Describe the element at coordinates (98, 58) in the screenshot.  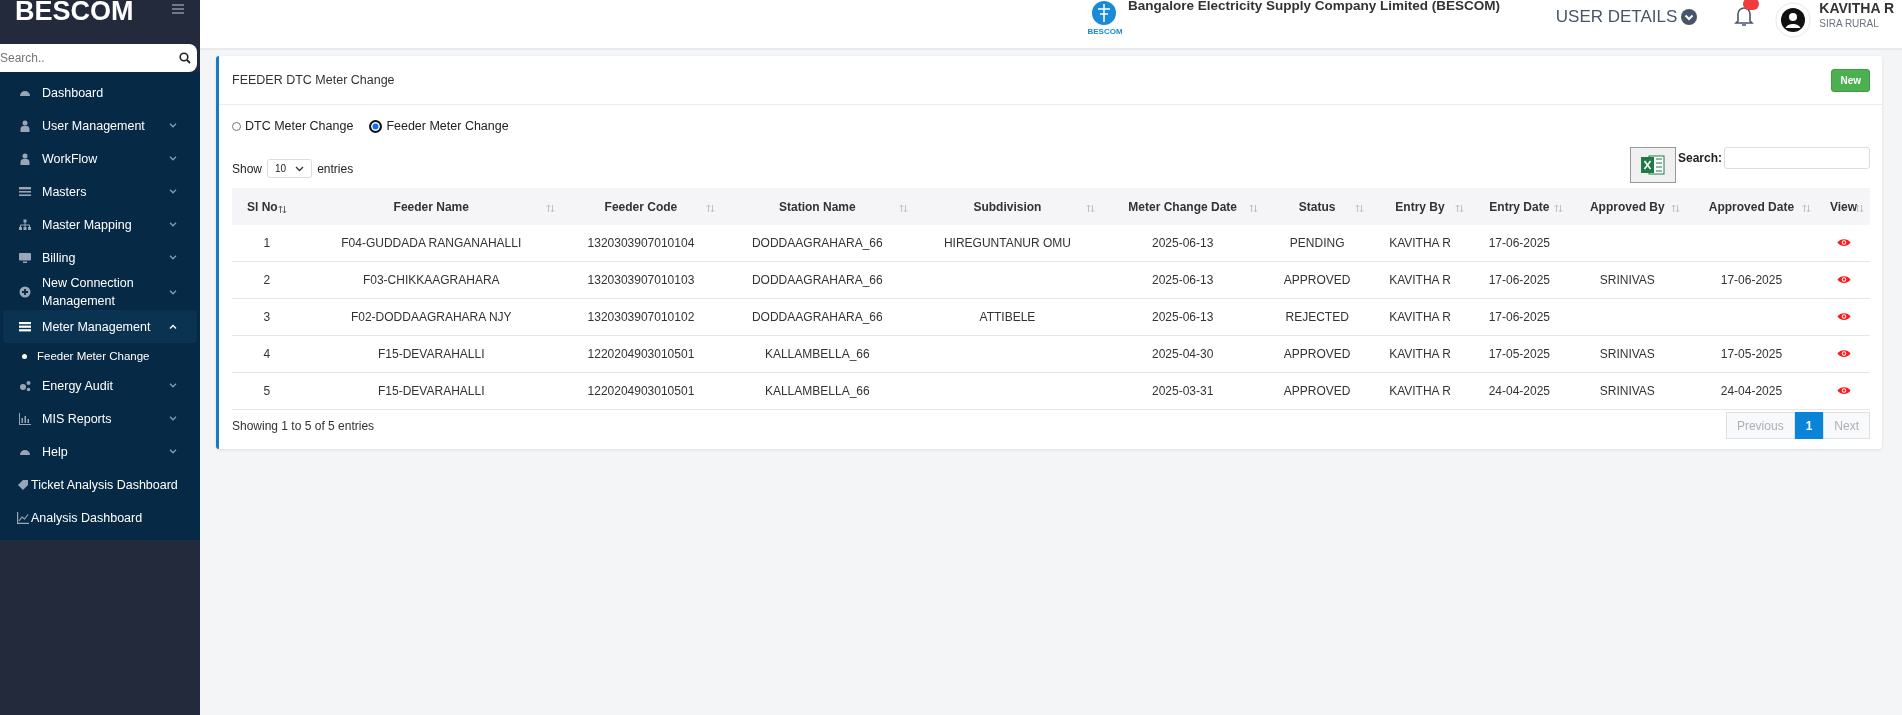
I see `search-field: Search..` at that location.